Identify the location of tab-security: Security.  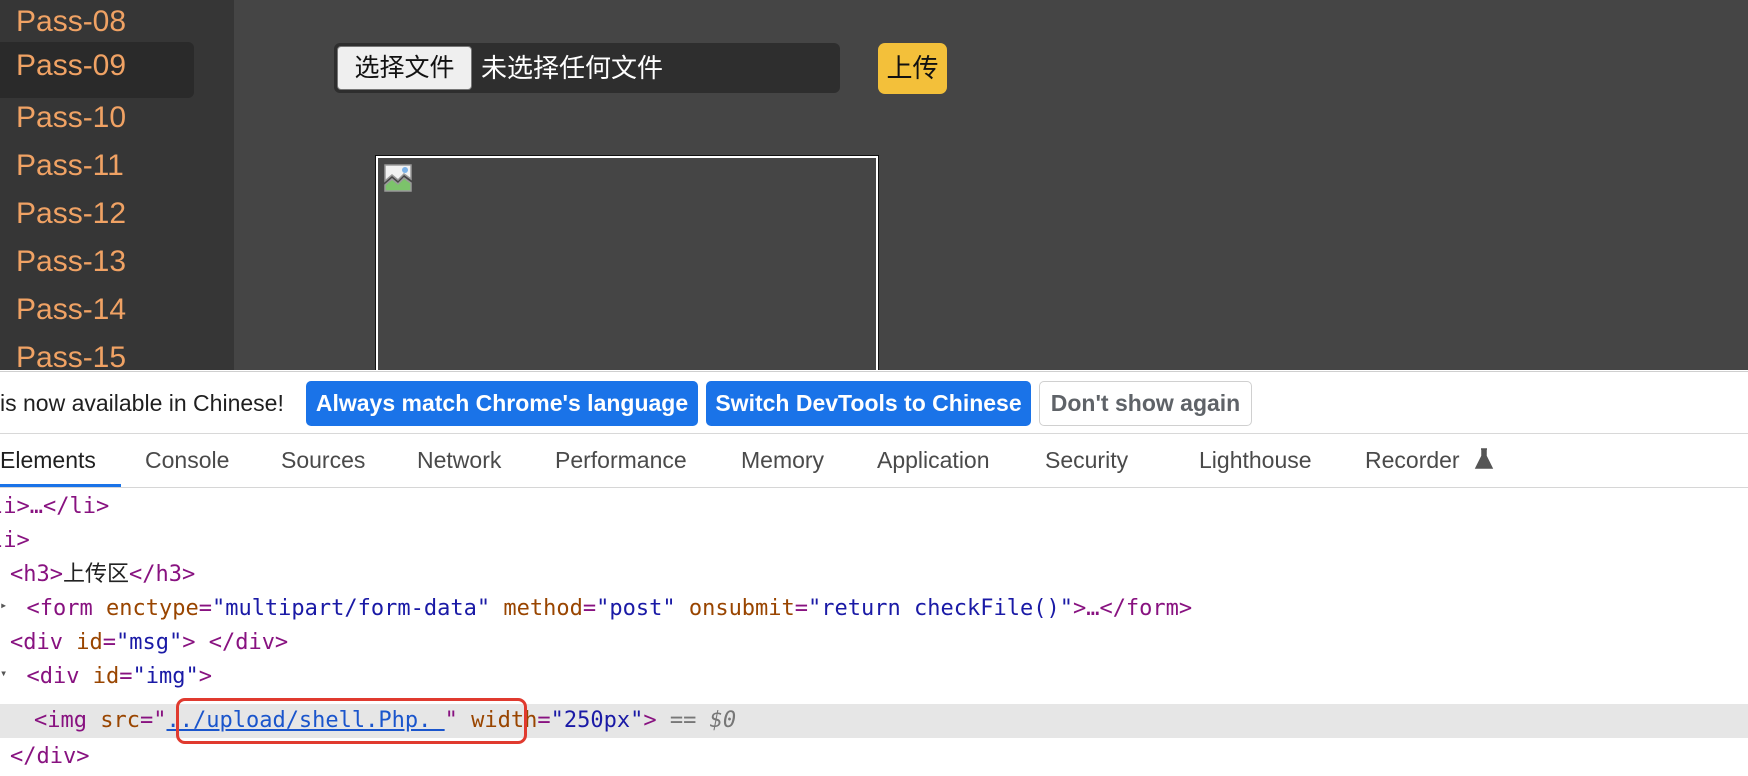
(1086, 460).